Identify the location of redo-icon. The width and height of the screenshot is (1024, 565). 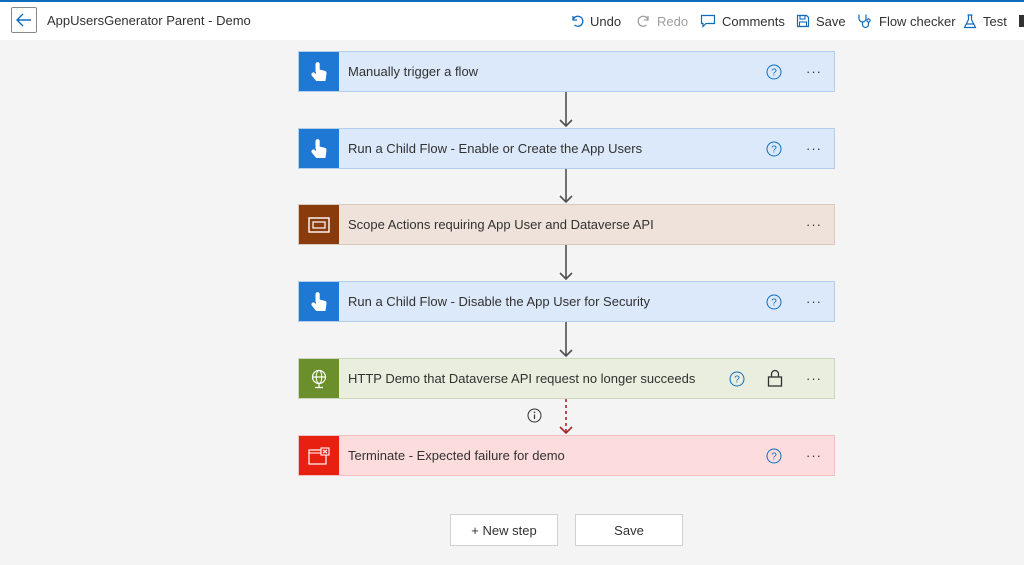
(643, 21).